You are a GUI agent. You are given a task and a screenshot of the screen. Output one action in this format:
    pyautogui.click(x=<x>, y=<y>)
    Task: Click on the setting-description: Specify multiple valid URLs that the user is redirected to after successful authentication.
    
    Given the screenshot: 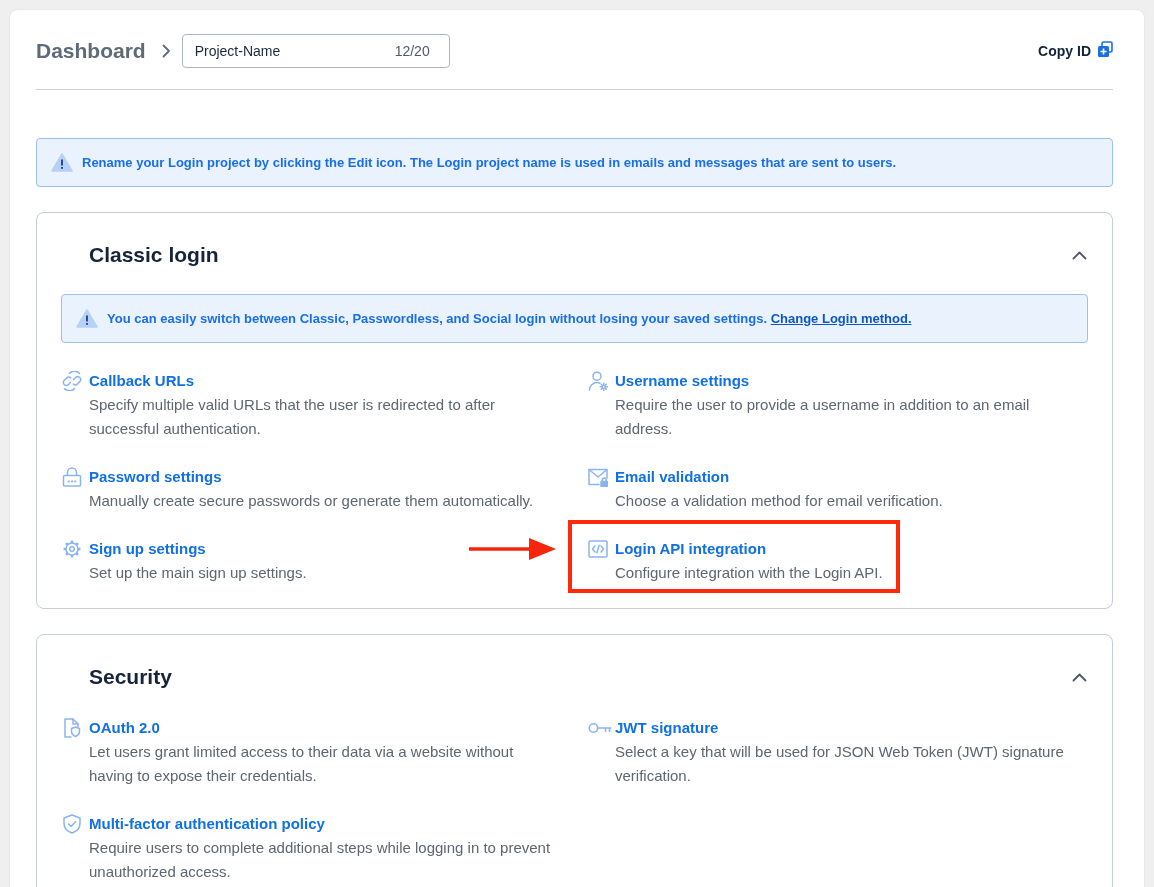 What is the action you would take?
    pyautogui.click(x=293, y=417)
    